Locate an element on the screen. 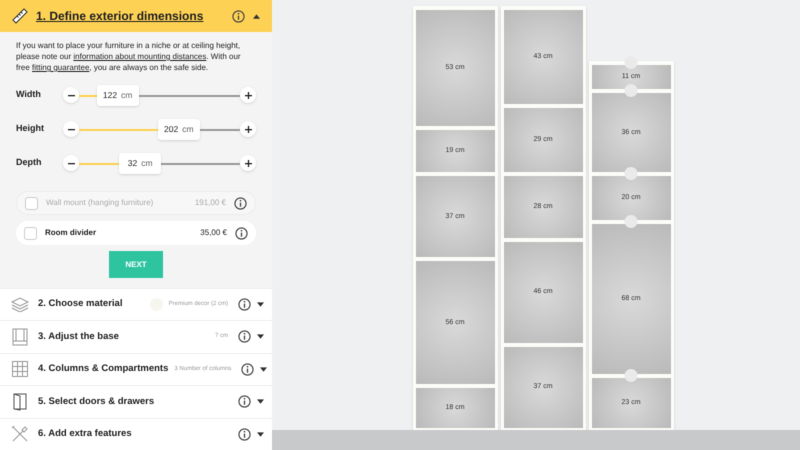 This screenshot has width=800, height=450. option-row: Room divider 35,00 € is located at coordinates (136, 233).